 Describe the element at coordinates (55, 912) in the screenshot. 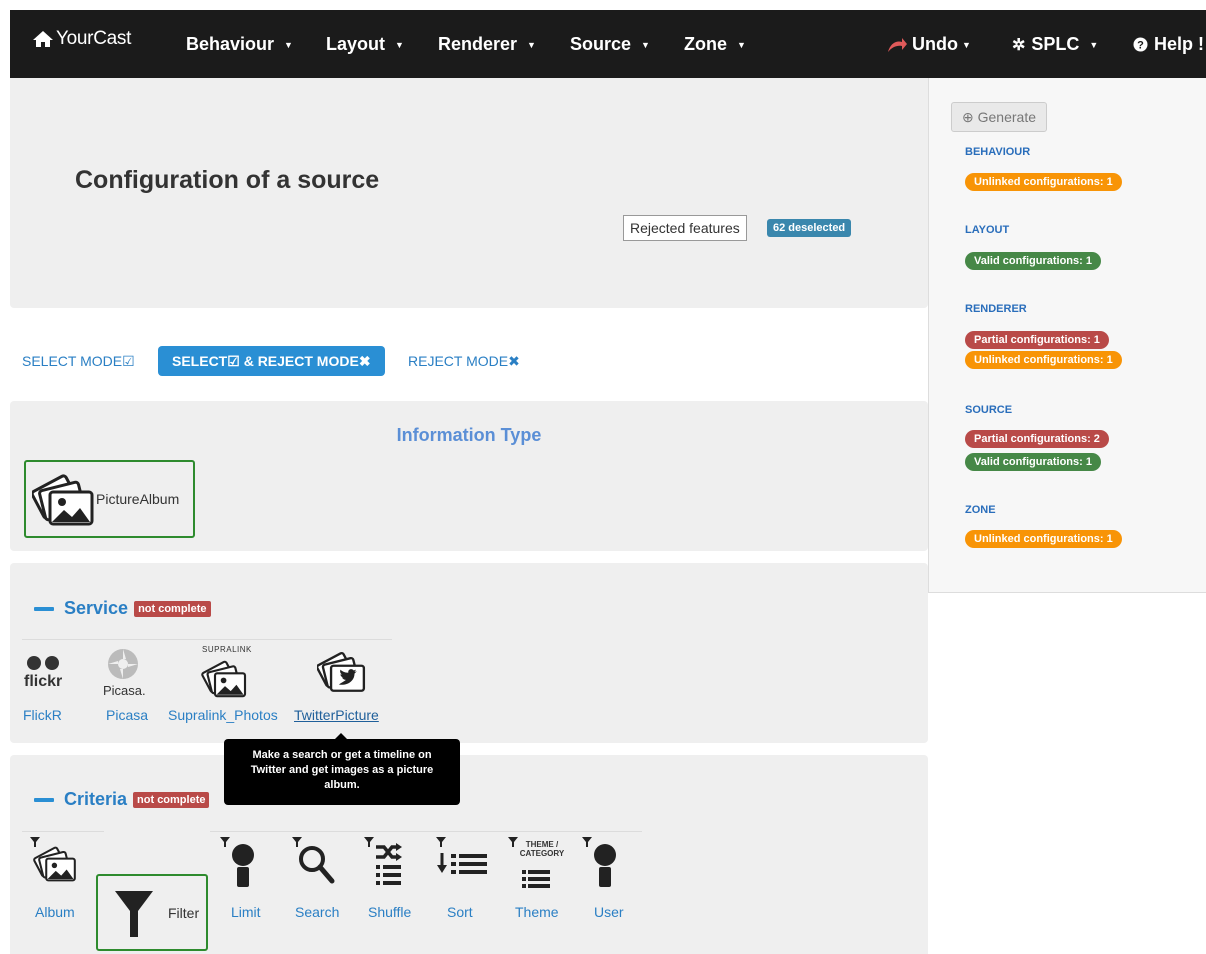

I see `feature-label: Album` at that location.